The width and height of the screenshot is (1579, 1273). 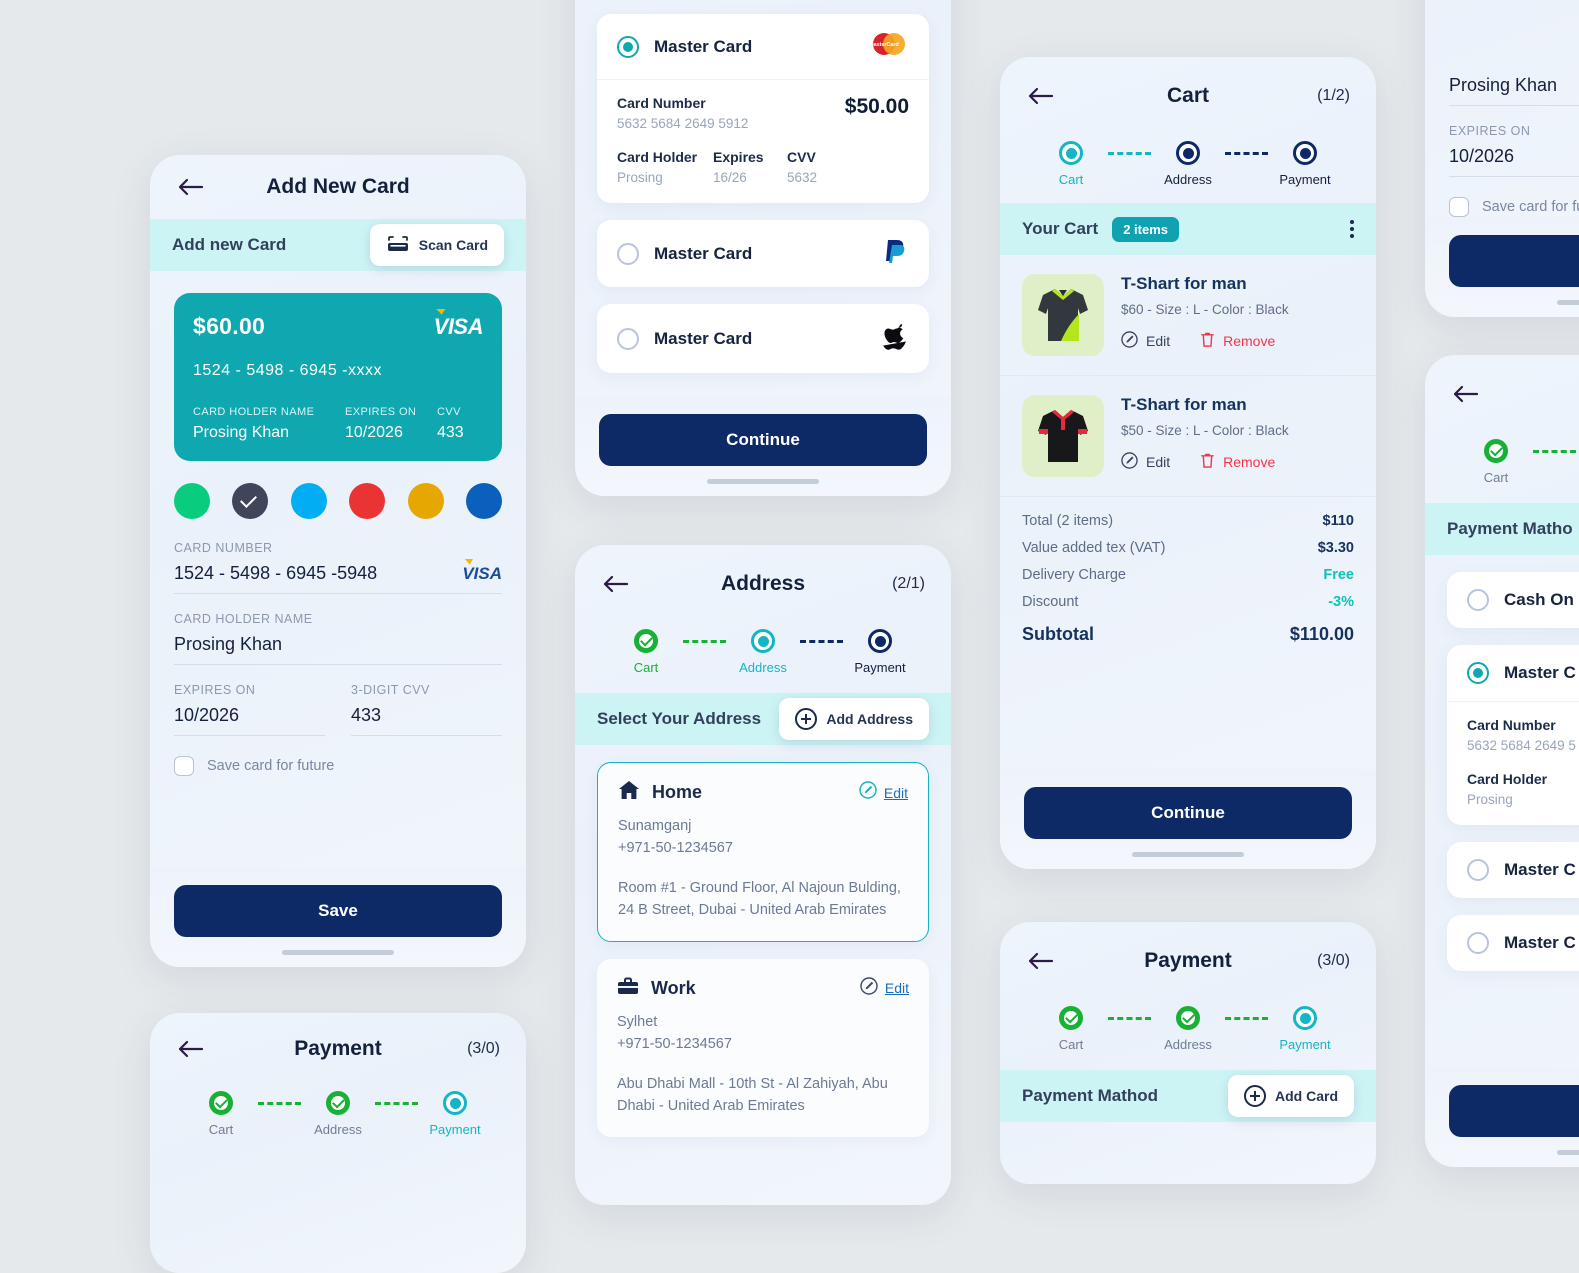 I want to click on color-swatch-green, so click(x=192, y=501).